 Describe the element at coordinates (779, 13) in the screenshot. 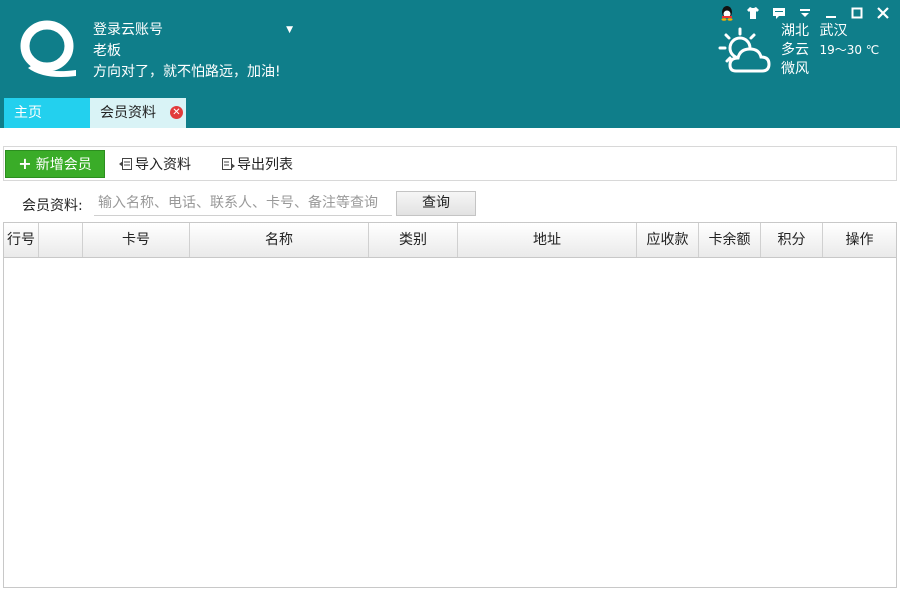

I see `message-icon` at that location.